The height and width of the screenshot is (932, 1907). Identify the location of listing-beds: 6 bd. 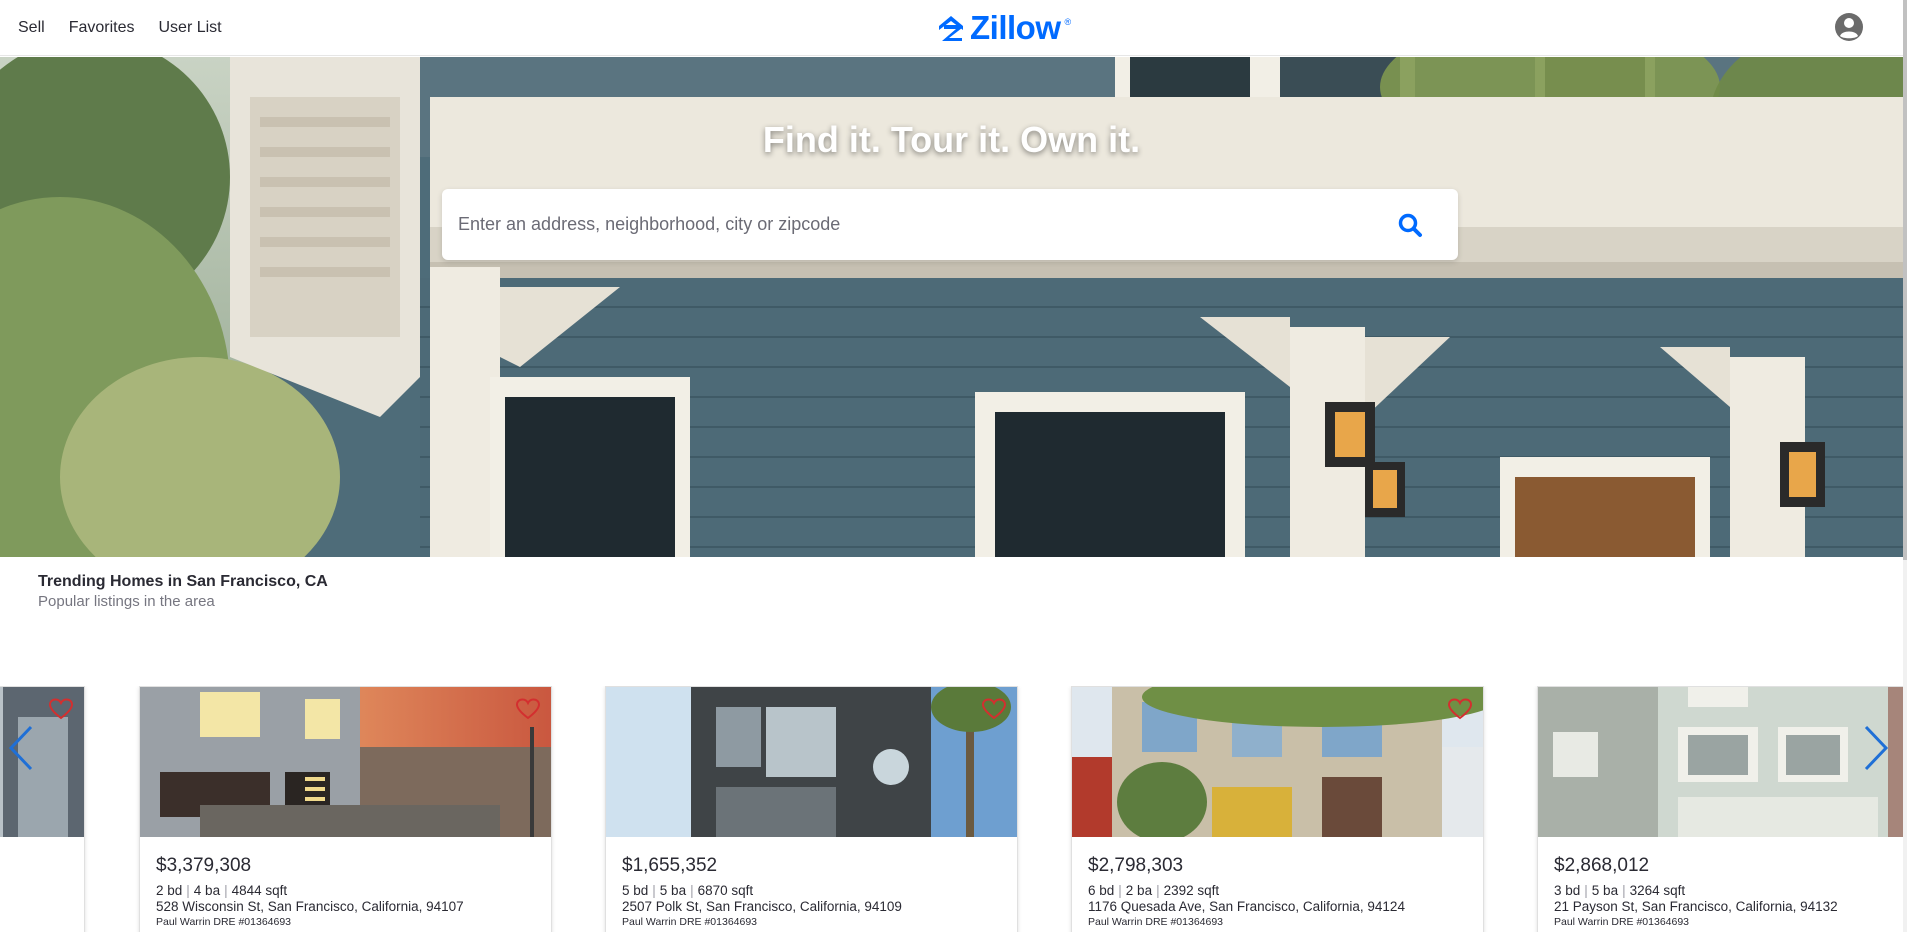
(1101, 890).